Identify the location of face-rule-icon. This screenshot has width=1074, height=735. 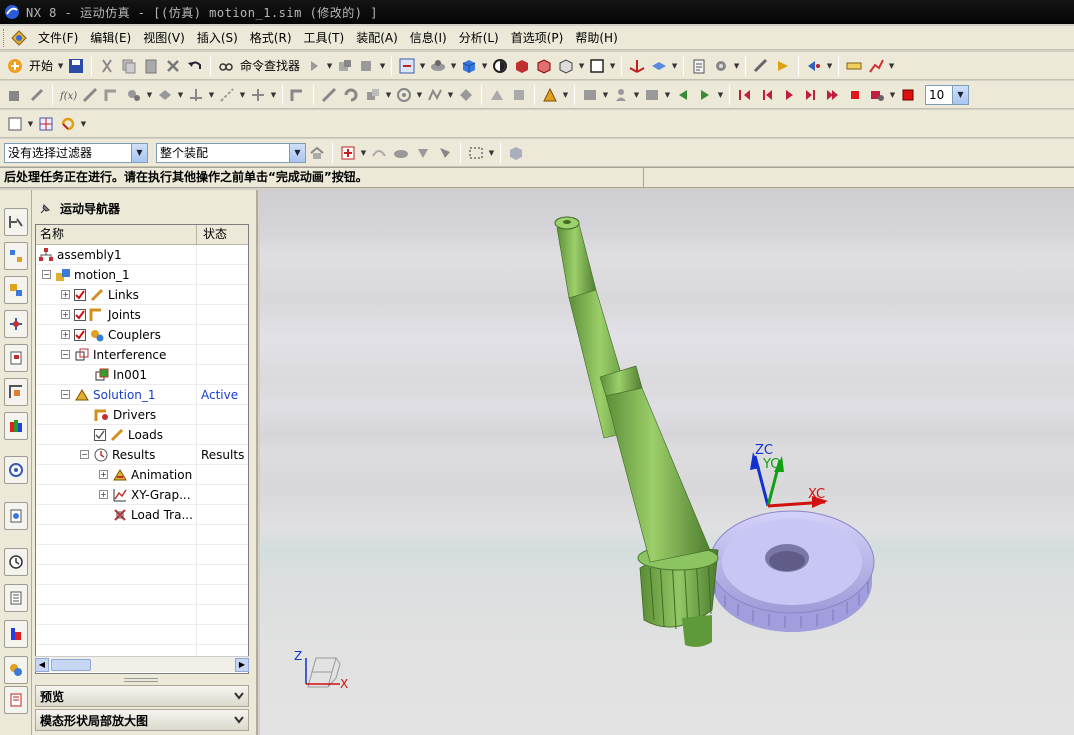
(401, 153).